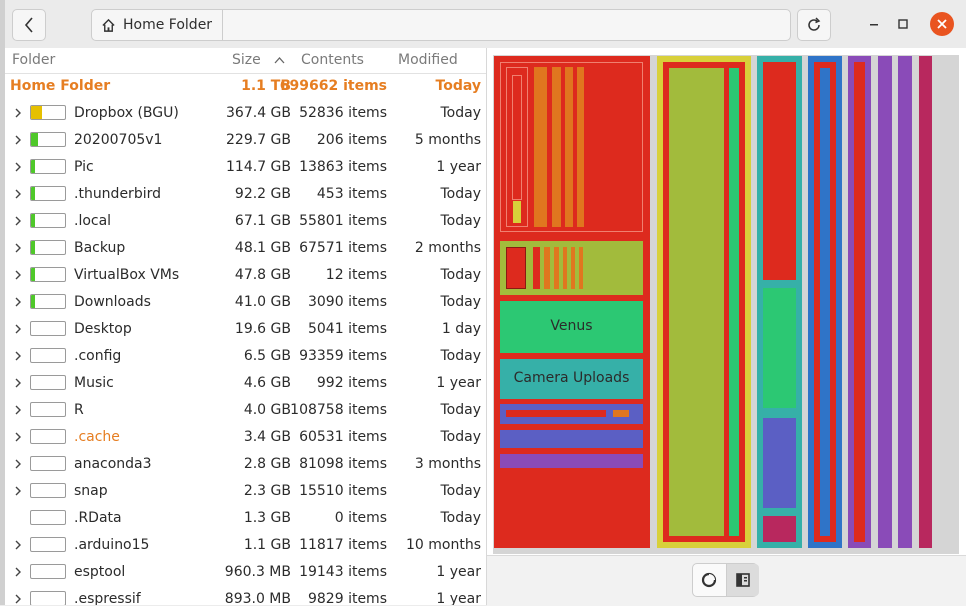 This screenshot has height=606, width=966. I want to click on folder-row: .arduino15 1.1 GB 11817 items 10 months, so click(245, 545).